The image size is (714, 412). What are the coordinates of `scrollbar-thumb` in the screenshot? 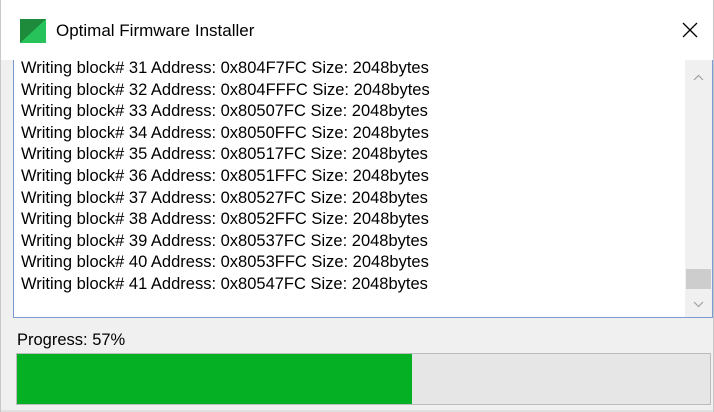 It's located at (698, 279).